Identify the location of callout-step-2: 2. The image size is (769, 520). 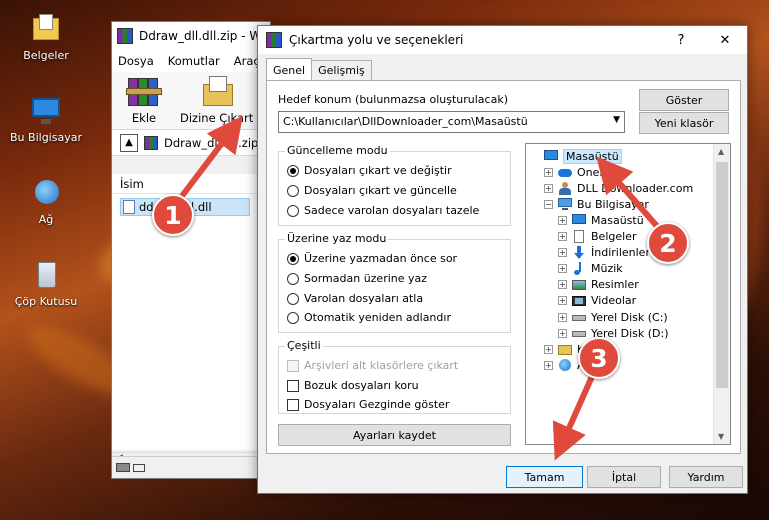
(668, 243).